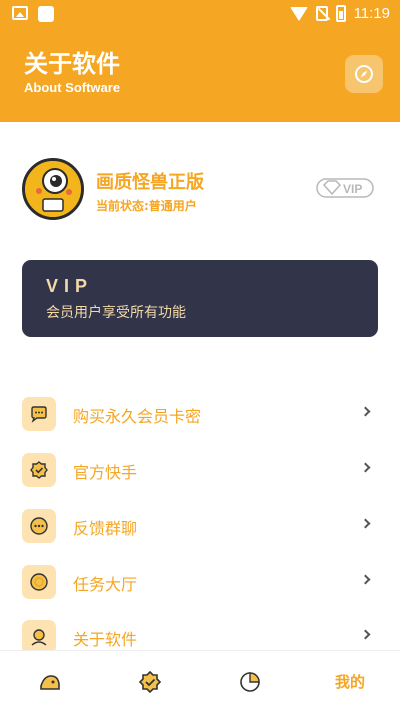  I want to click on tab-home, so click(50, 681).